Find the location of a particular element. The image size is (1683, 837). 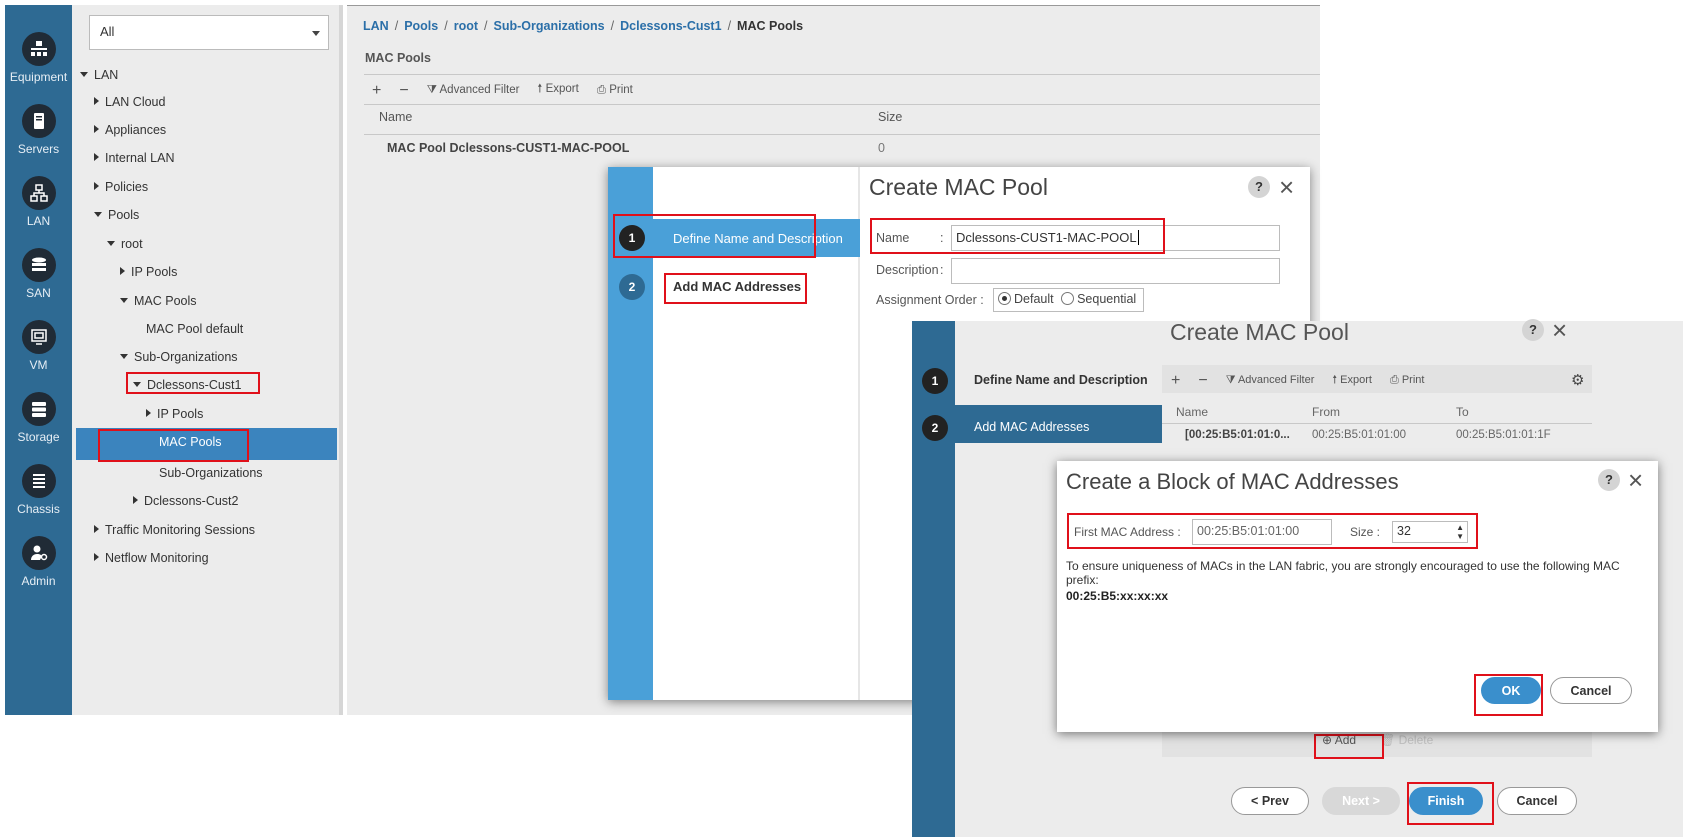

gear-icon: ⚙ is located at coordinates (1577, 380).